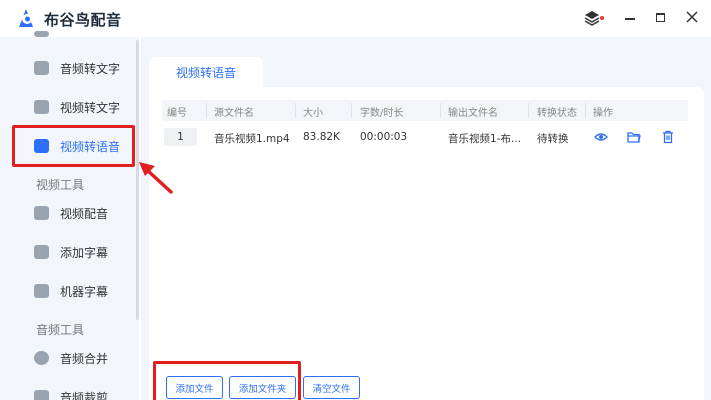  What do you see at coordinates (47, 38) in the screenshot?
I see `sidebar-item-top-partial` at bounding box center [47, 38].